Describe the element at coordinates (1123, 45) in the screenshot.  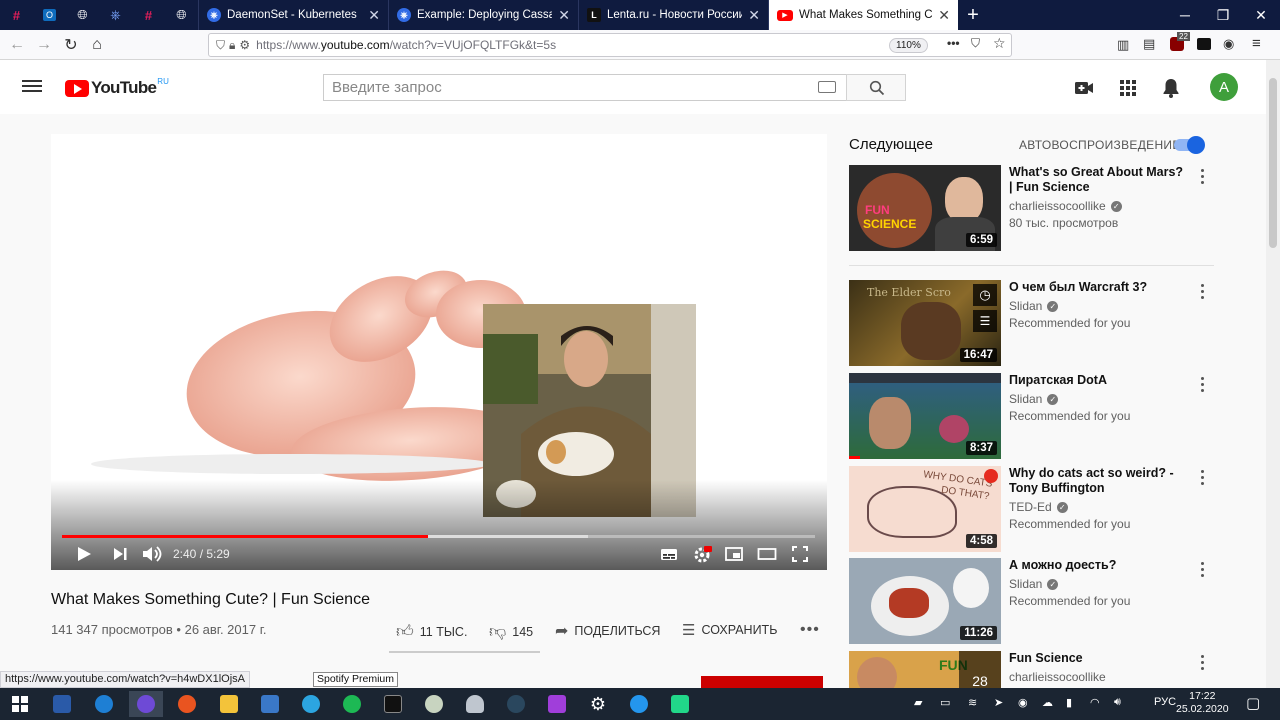
I see `library-icon: ▥` at that location.